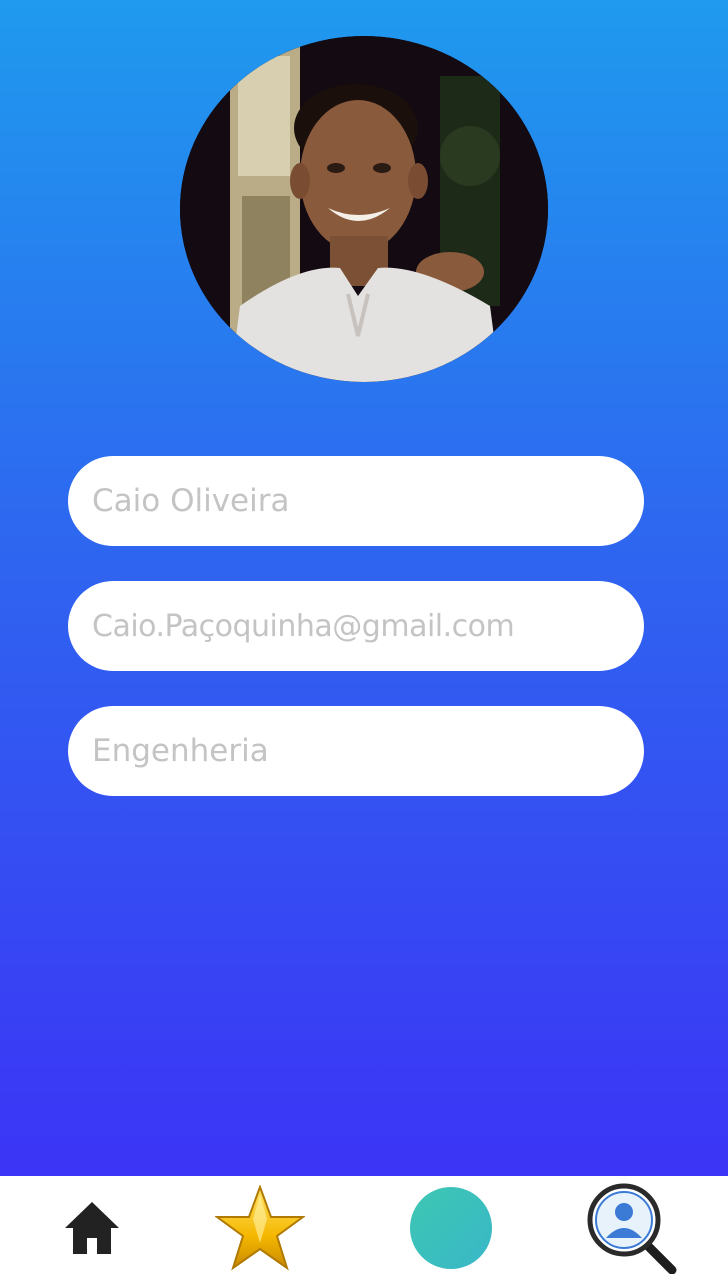 The height and width of the screenshot is (1280, 728). What do you see at coordinates (364, 1228) in the screenshot?
I see `bottom-navigation` at bounding box center [364, 1228].